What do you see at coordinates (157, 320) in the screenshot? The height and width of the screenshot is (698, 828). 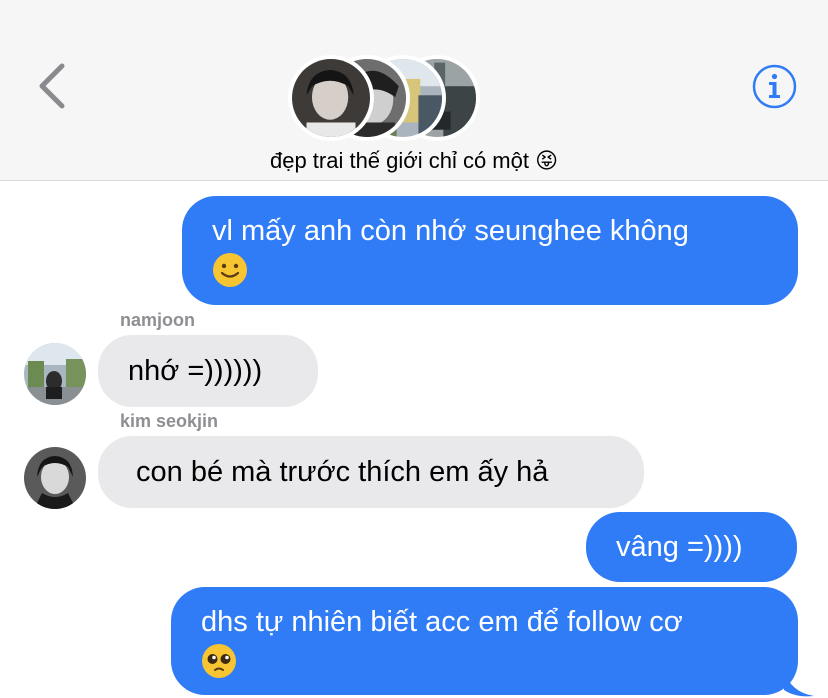 I see `sender-name: namjoon` at bounding box center [157, 320].